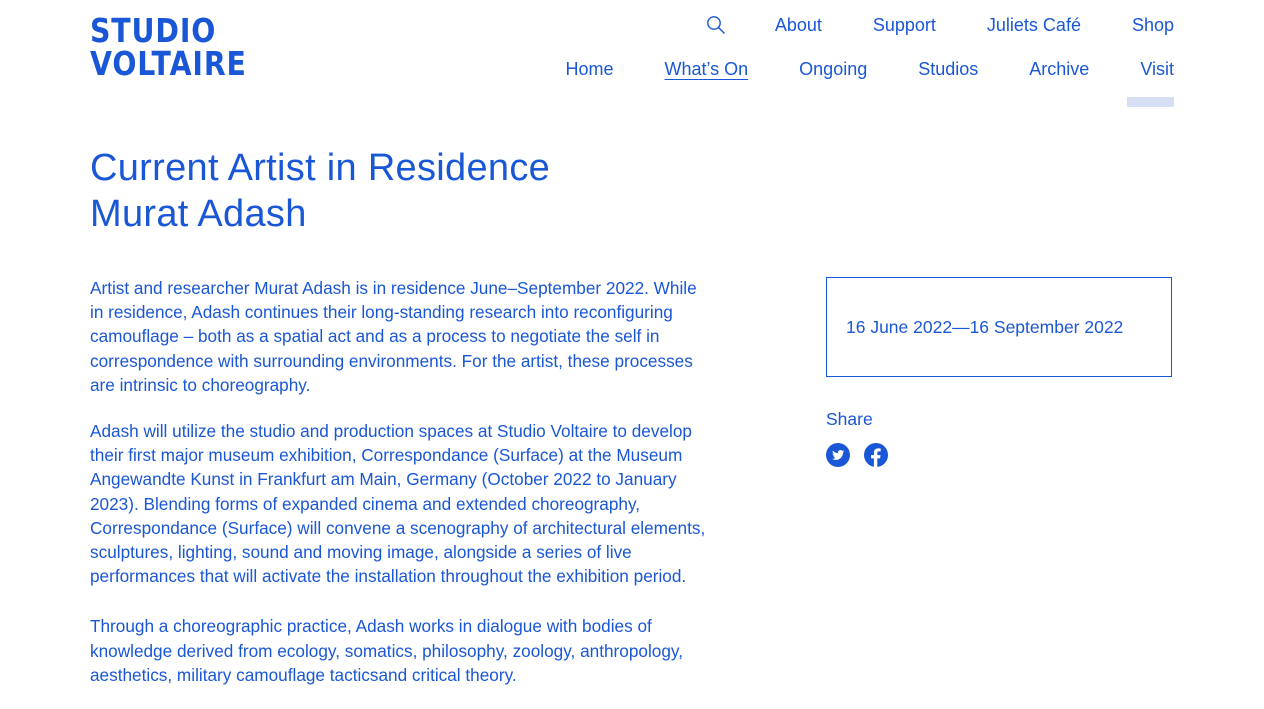 Image resolution: width=1264 pixels, height=709 pixels. What do you see at coordinates (904, 25) in the screenshot?
I see `top-nav-support: Support` at bounding box center [904, 25].